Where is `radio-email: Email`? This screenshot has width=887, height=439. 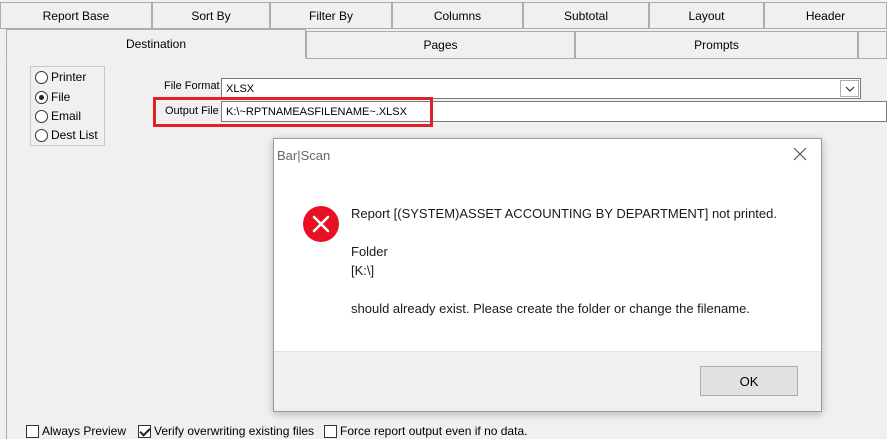 radio-email: Email is located at coordinates (58, 116).